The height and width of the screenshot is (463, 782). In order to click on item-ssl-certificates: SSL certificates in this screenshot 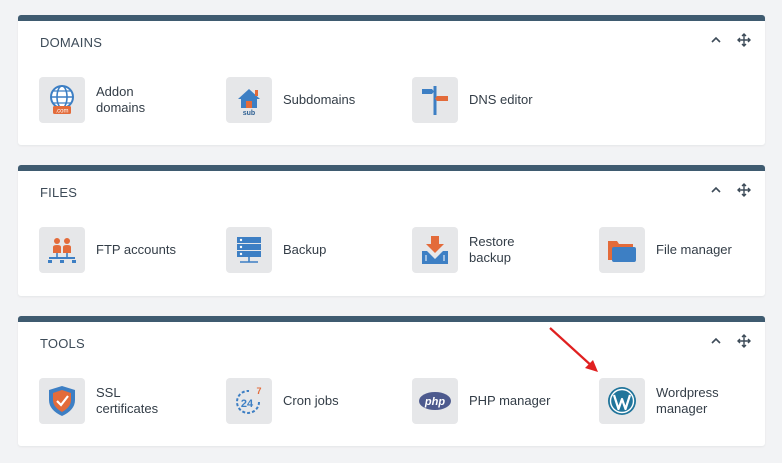, I will do `click(107, 401)`.